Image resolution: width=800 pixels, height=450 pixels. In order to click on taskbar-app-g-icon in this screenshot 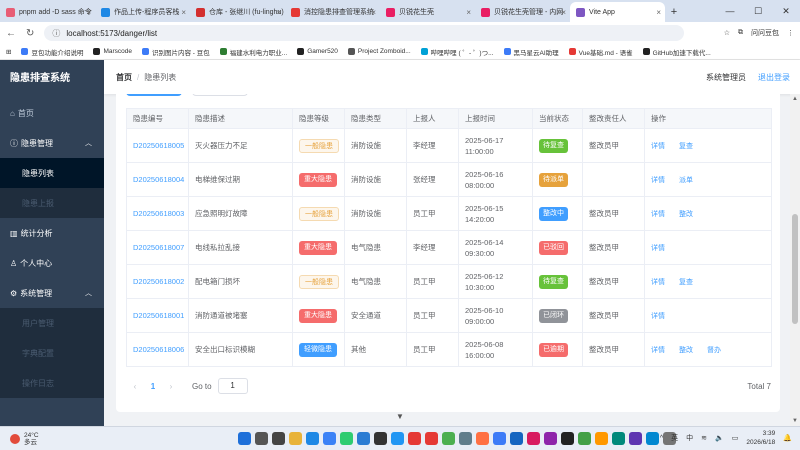, I will do `click(533, 438)`.